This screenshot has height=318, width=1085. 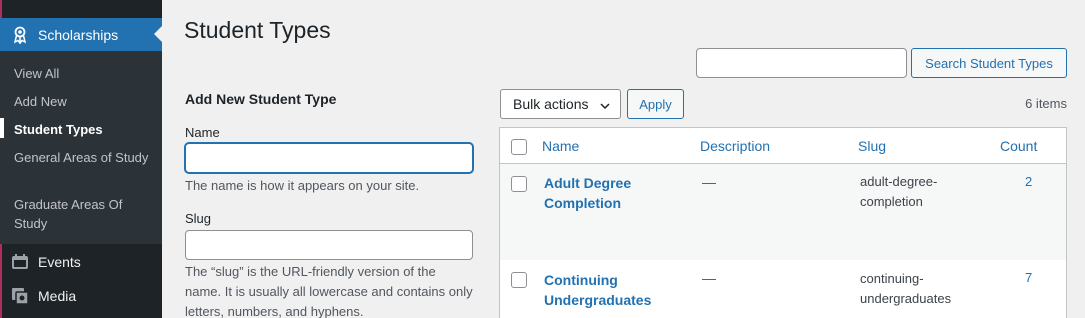 I want to click on menu-scholarships: Scholarships, so click(x=81, y=34).